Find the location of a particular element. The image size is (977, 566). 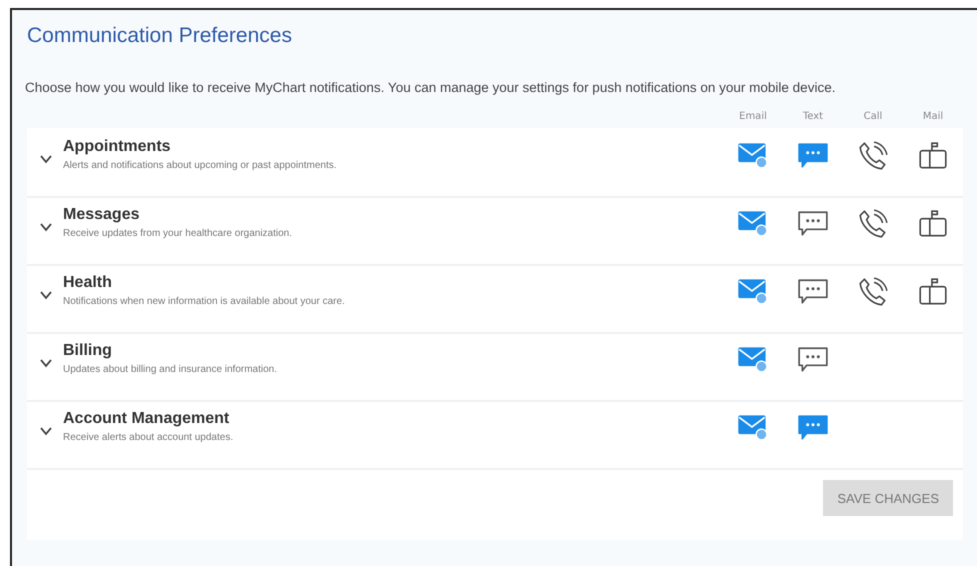

description-text: Choose how you would like to receive MyChart notifications. You can manage your settings for push notifications on your mobile device. is located at coordinates (430, 88).